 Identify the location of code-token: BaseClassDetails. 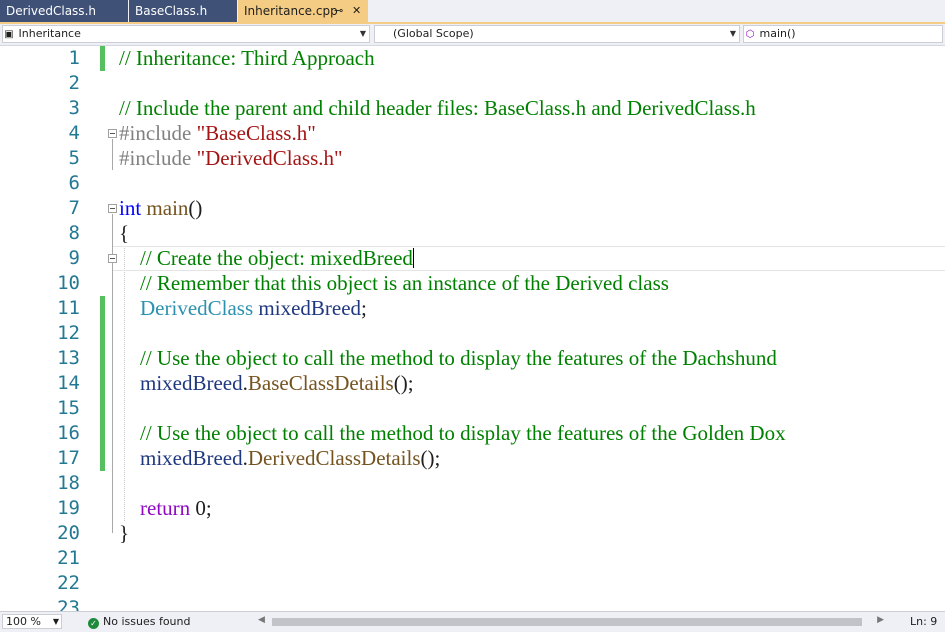
(320, 383).